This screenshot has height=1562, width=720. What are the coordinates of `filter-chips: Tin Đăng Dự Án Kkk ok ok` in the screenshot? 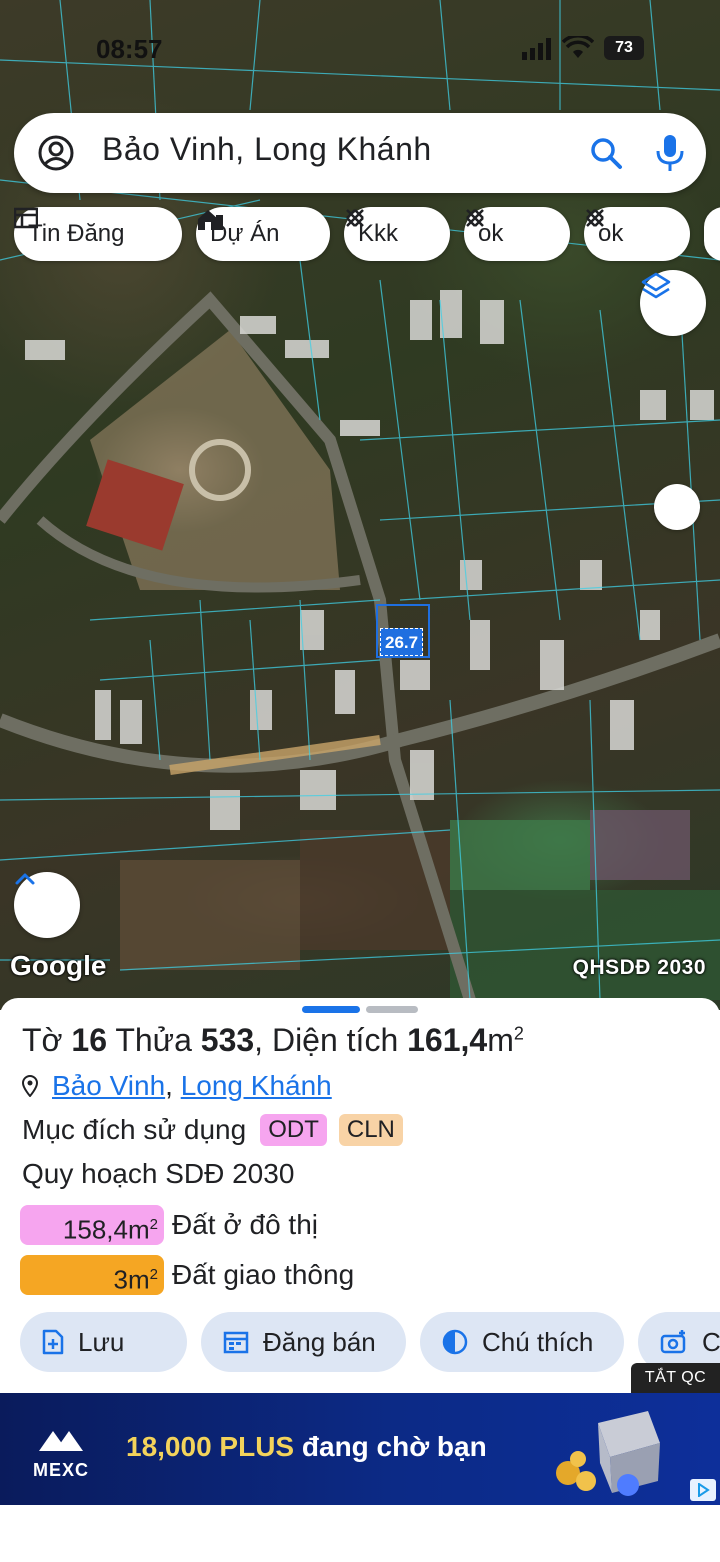 It's located at (367, 234).